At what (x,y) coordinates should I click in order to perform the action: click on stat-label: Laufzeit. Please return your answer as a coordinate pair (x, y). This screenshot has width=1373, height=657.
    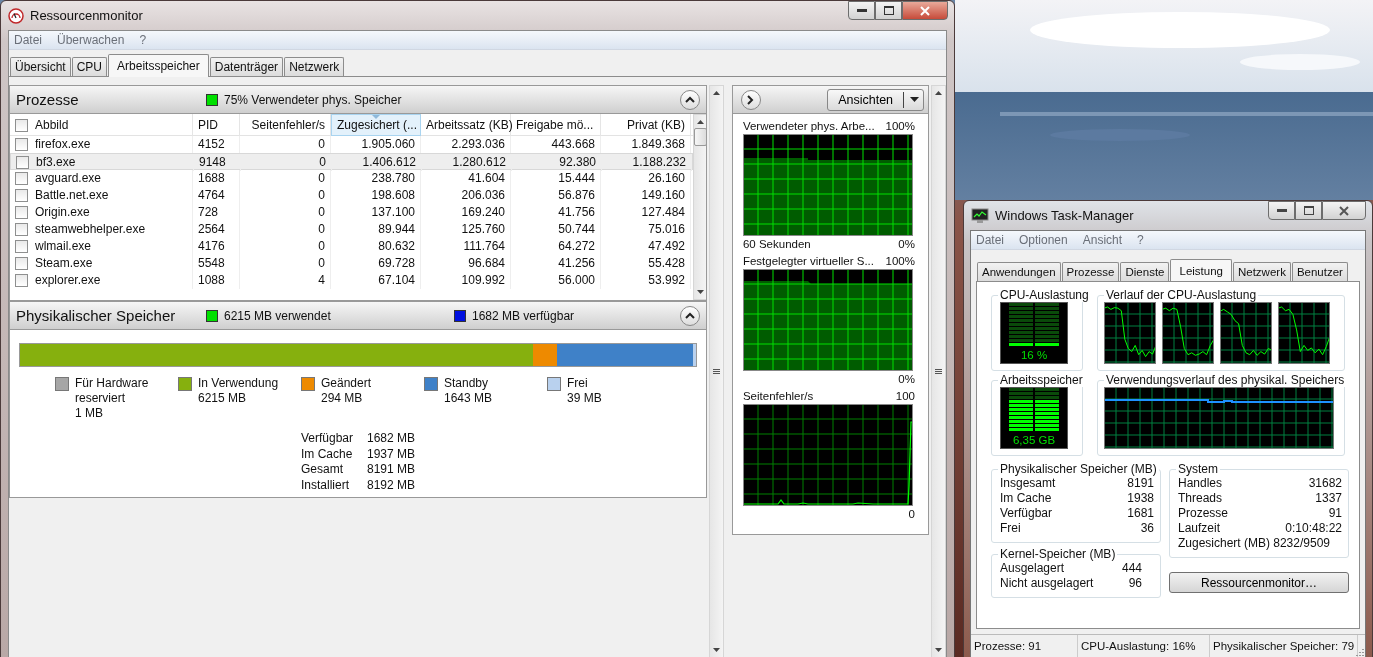
    Looking at the image, I should click on (1199, 528).